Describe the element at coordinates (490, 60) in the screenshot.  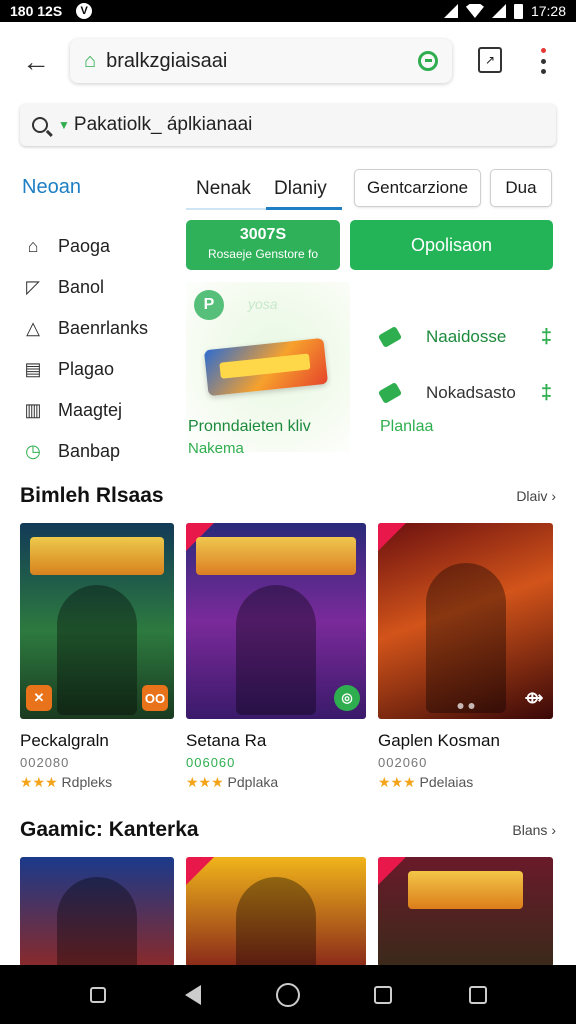
I see `tabs-icon: ↗` at that location.